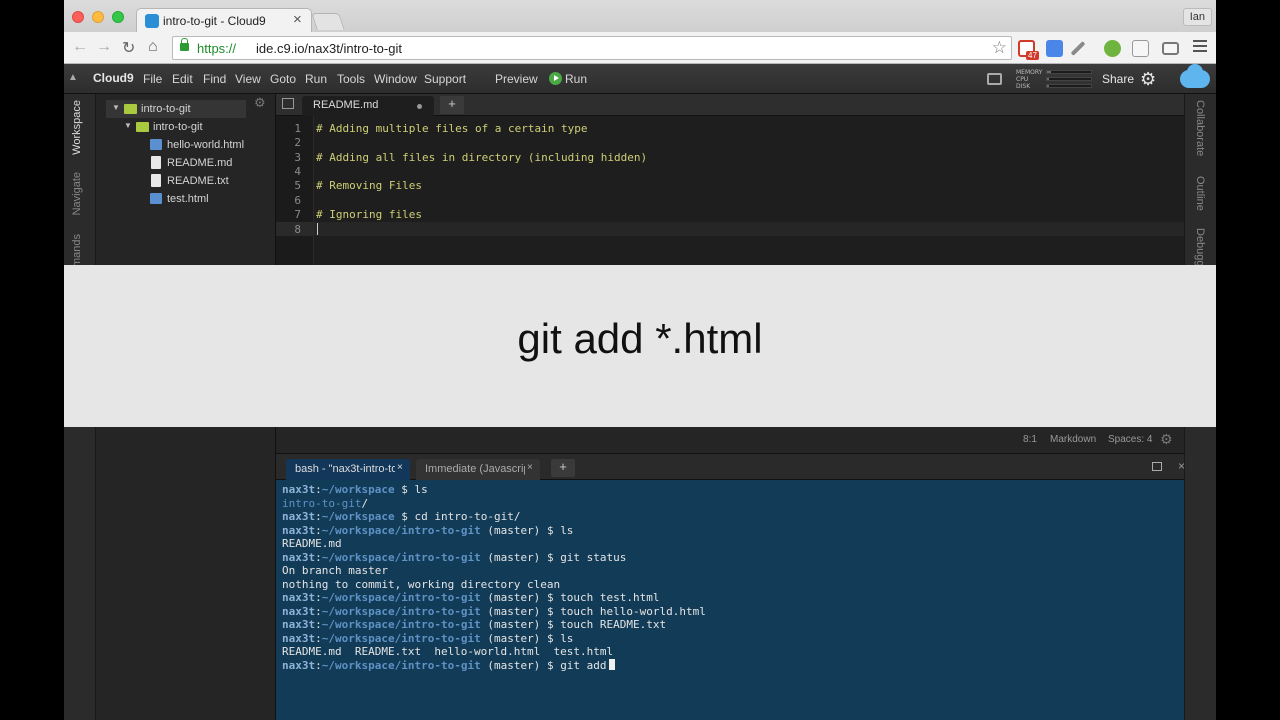 The height and width of the screenshot is (720, 1280). I want to click on tree-settings-icon: ⚙, so click(260, 103).